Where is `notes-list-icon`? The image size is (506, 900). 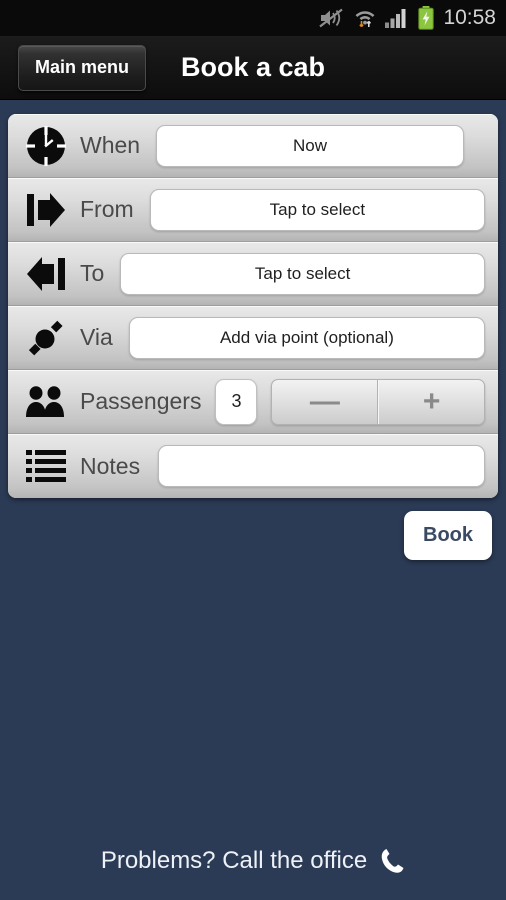
notes-list-icon is located at coordinates (46, 466).